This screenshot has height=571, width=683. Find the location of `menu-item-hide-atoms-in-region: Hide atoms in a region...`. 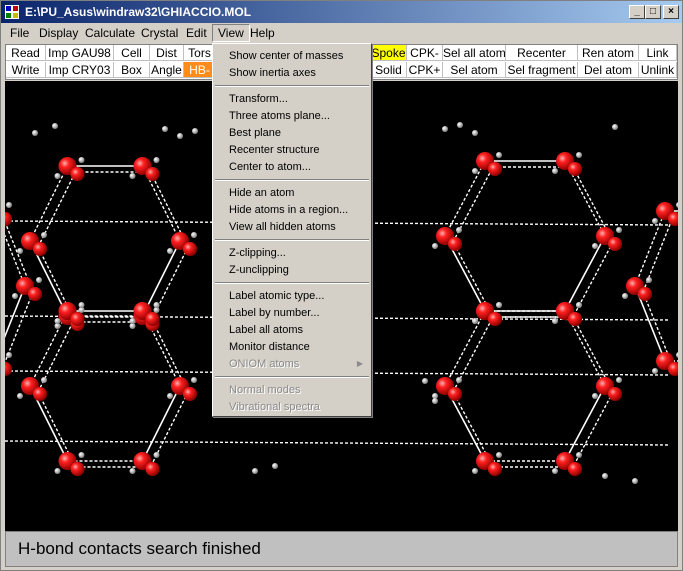

menu-item-hide-atoms-in-region: Hide atoms in a region... is located at coordinates (288, 210).